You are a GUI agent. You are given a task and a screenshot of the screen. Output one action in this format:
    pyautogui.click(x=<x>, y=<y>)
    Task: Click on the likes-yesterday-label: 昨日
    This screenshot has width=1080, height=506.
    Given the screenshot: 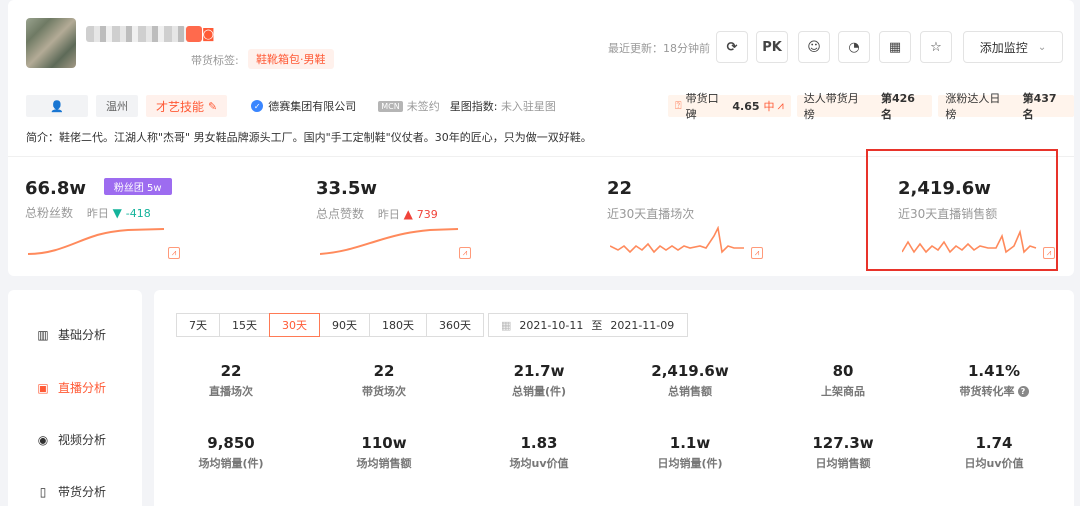 What is the action you would take?
    pyautogui.click(x=388, y=214)
    